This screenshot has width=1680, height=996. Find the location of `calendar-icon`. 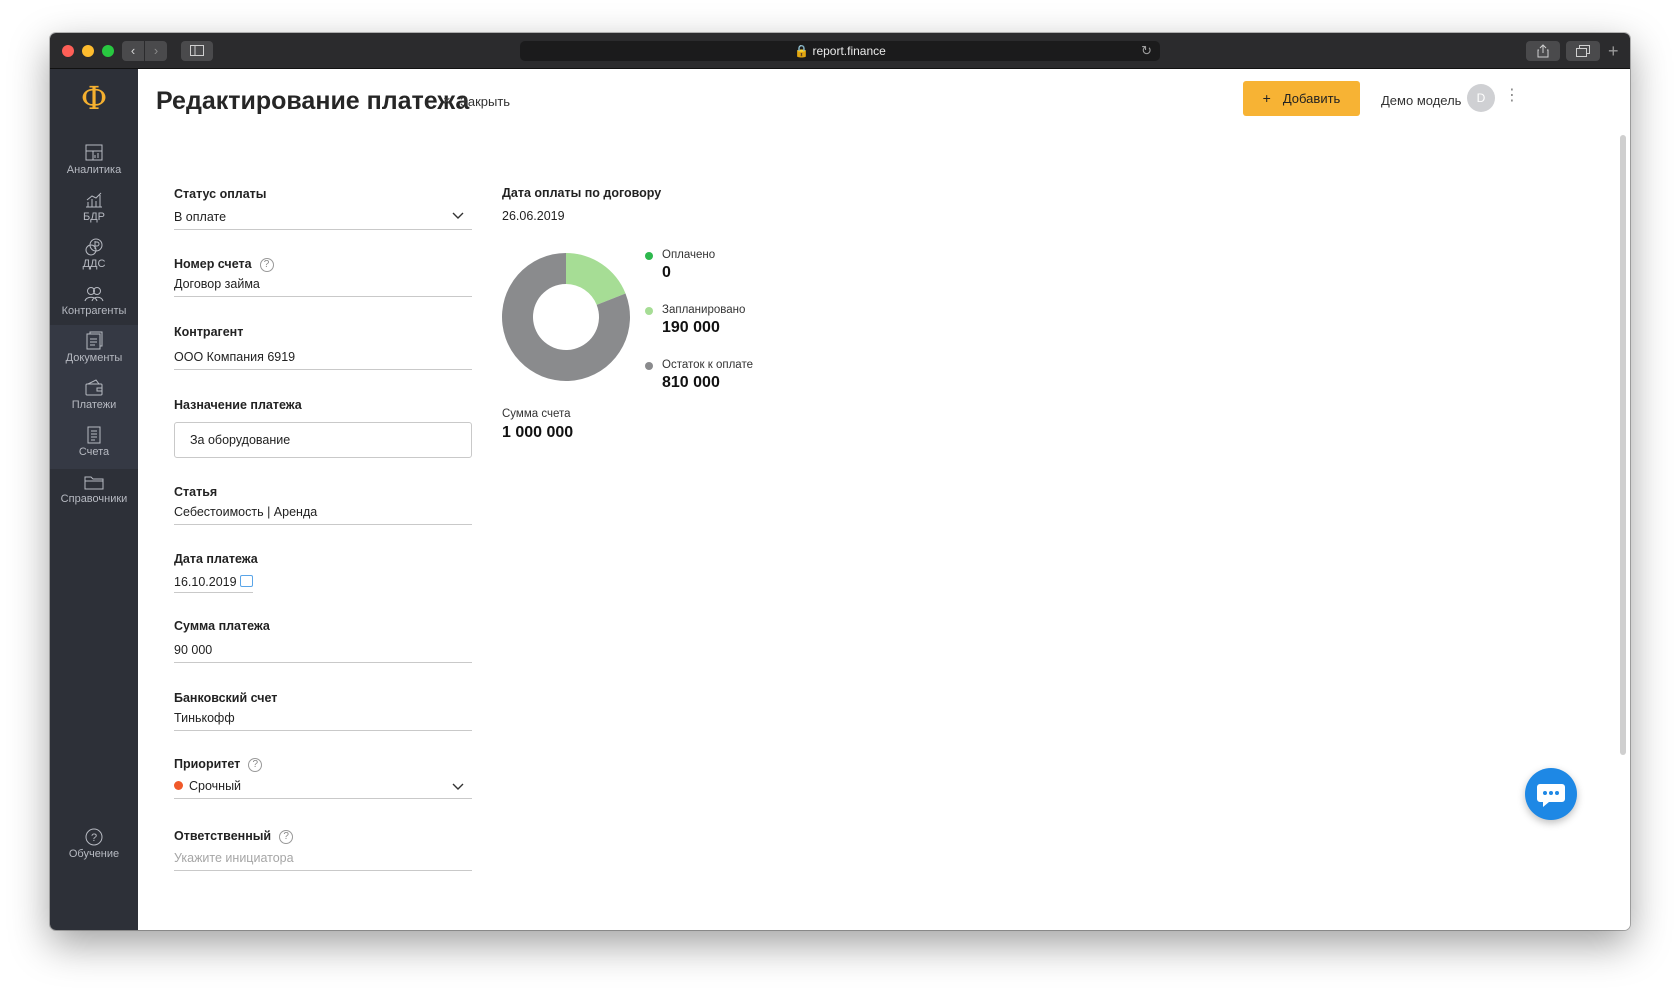

calendar-icon is located at coordinates (246, 581).